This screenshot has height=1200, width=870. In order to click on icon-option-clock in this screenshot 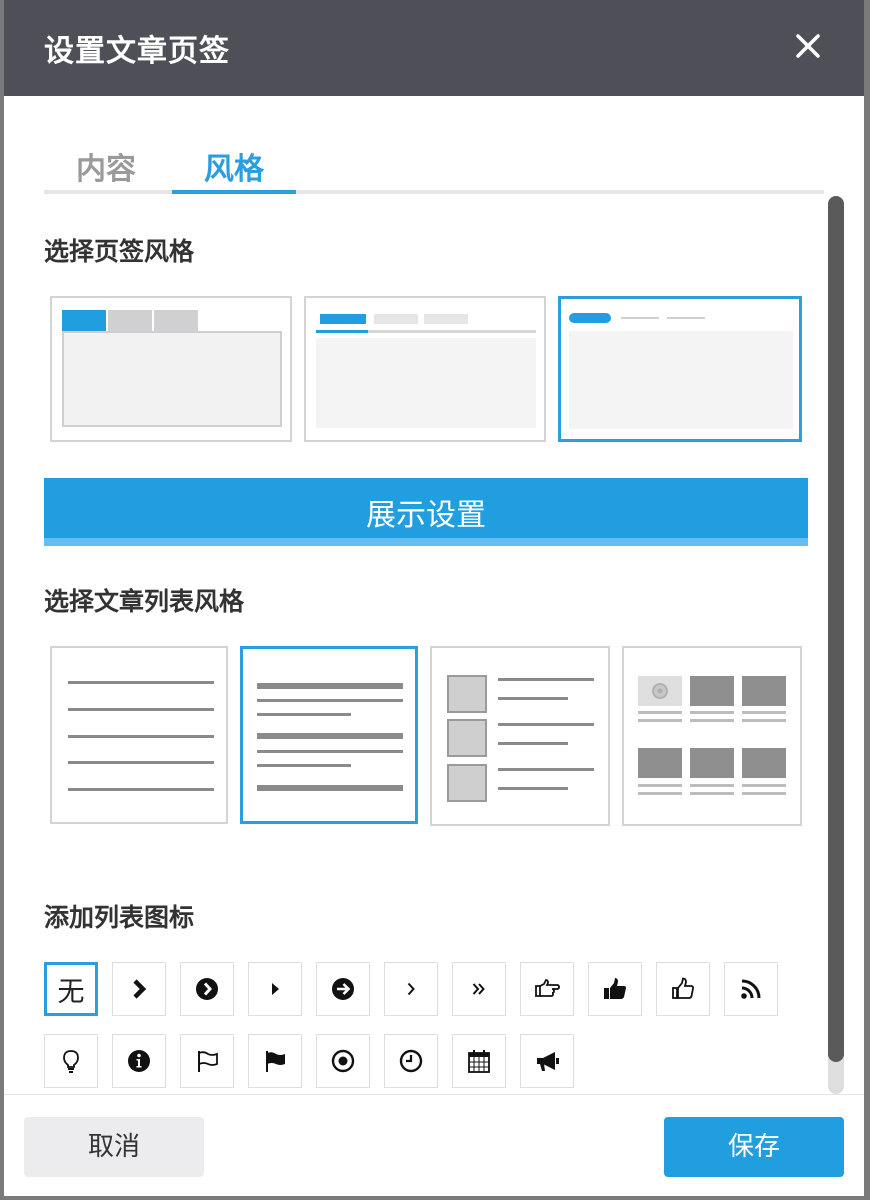, I will do `click(411, 1061)`.